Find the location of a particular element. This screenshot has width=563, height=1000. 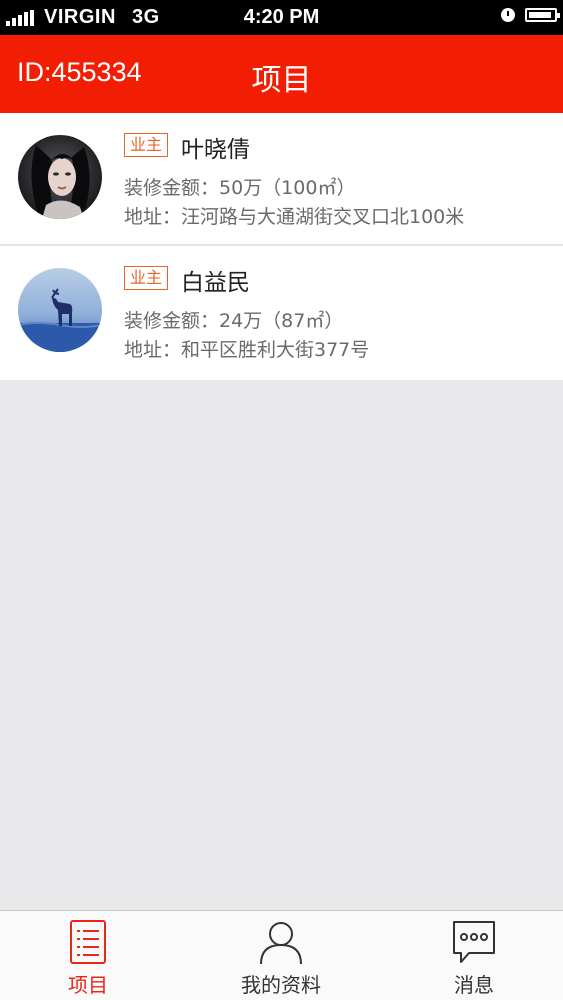

list-document-icon is located at coordinates (88, 942).